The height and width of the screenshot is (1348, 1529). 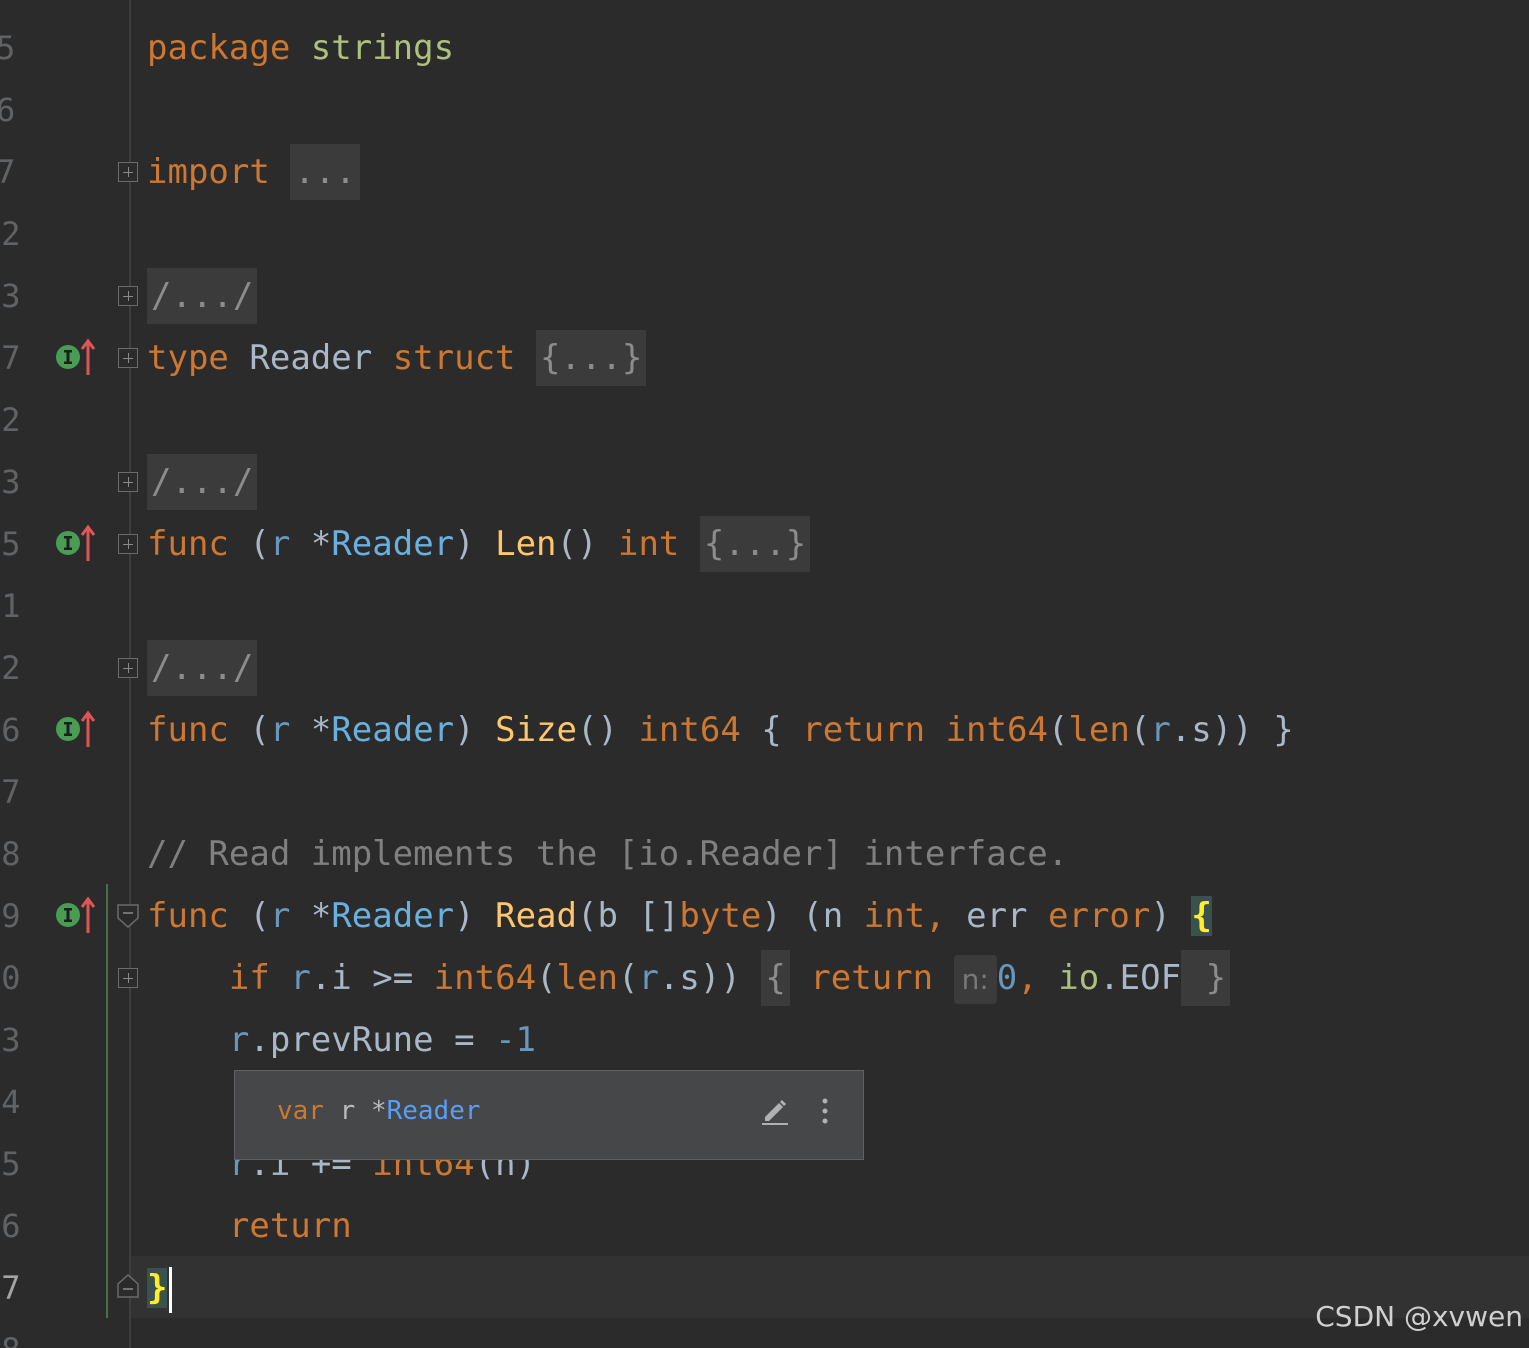 I want to click on code-line-46: return, so click(x=249, y=1226).